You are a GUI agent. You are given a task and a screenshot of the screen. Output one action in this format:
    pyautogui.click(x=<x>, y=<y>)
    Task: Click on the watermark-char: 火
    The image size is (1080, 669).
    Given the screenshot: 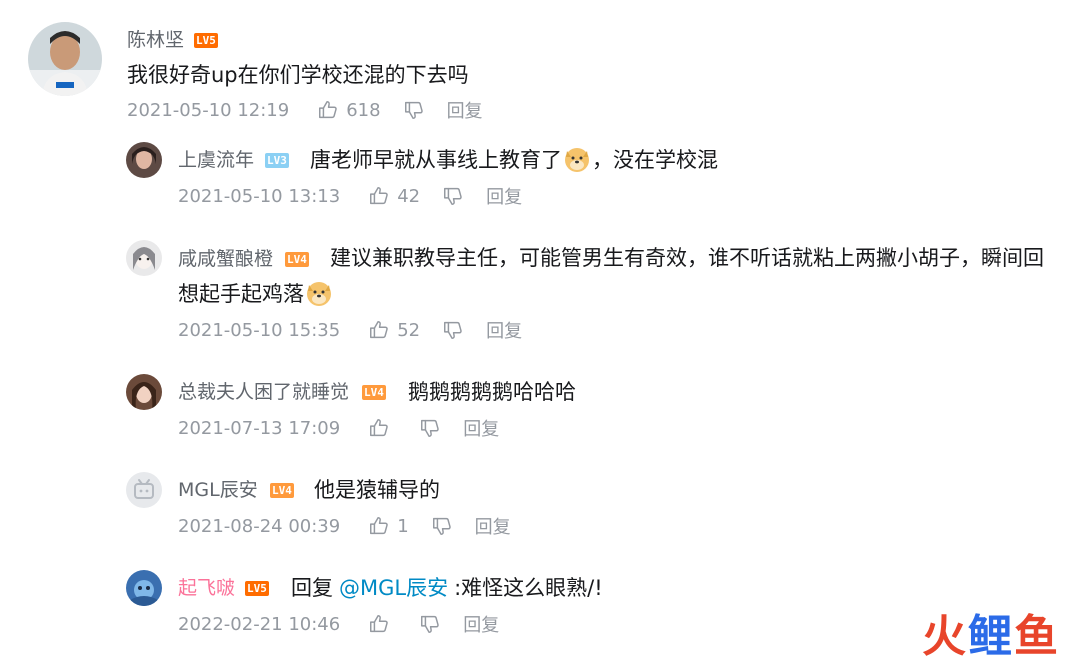 What is the action you would take?
    pyautogui.click(x=944, y=636)
    